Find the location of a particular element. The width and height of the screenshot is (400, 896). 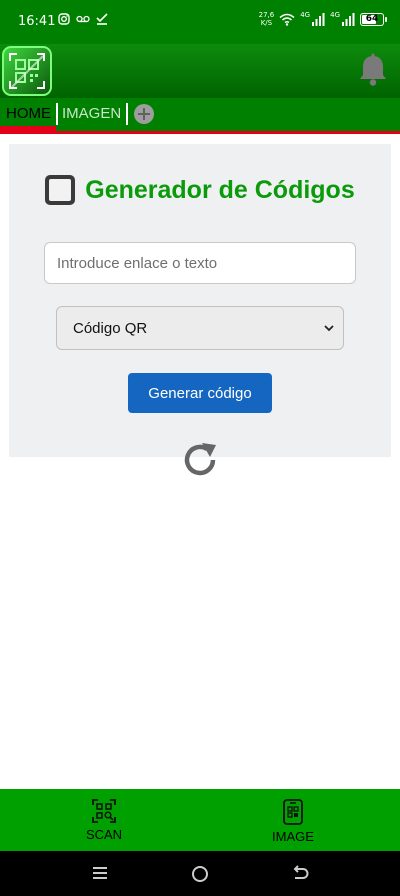

battery-level: 64 is located at coordinates (372, 19).